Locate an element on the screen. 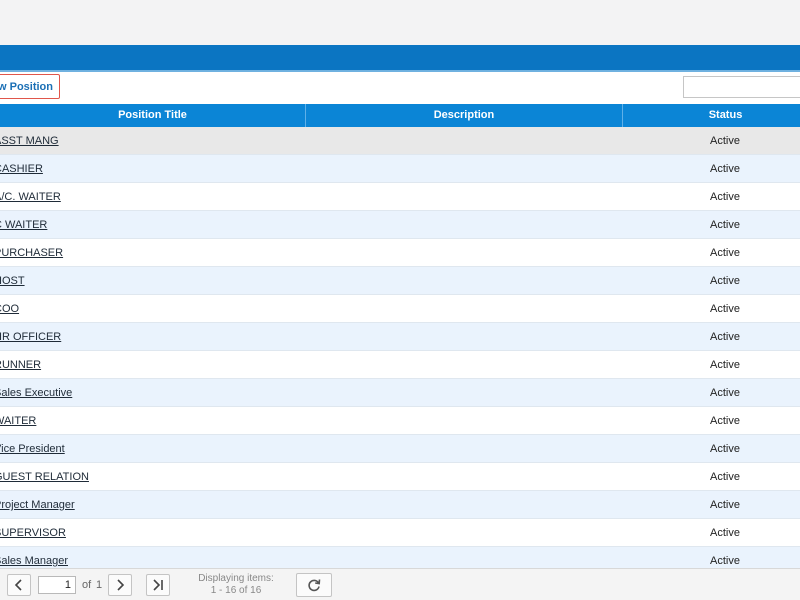 The image size is (800, 600). pager: of 1 Displaying items: 1 - 16 of 16 is located at coordinates (400, 584).